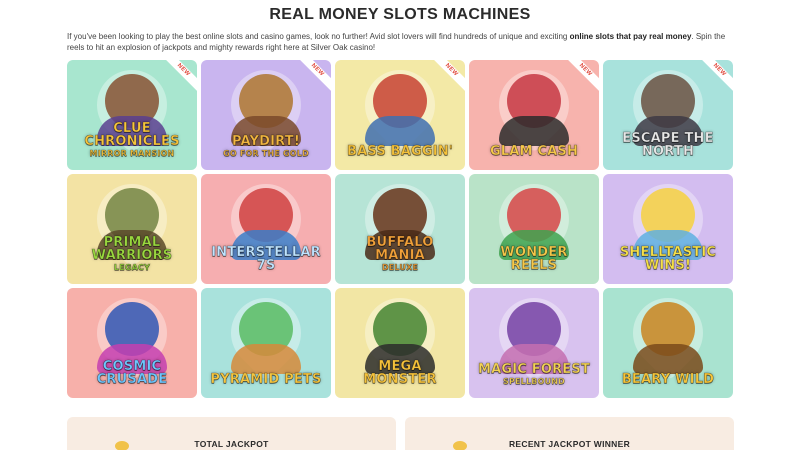 The image size is (800, 450). Describe the element at coordinates (132, 249) in the screenshot. I see `game-name: Primal Warriors` at that location.